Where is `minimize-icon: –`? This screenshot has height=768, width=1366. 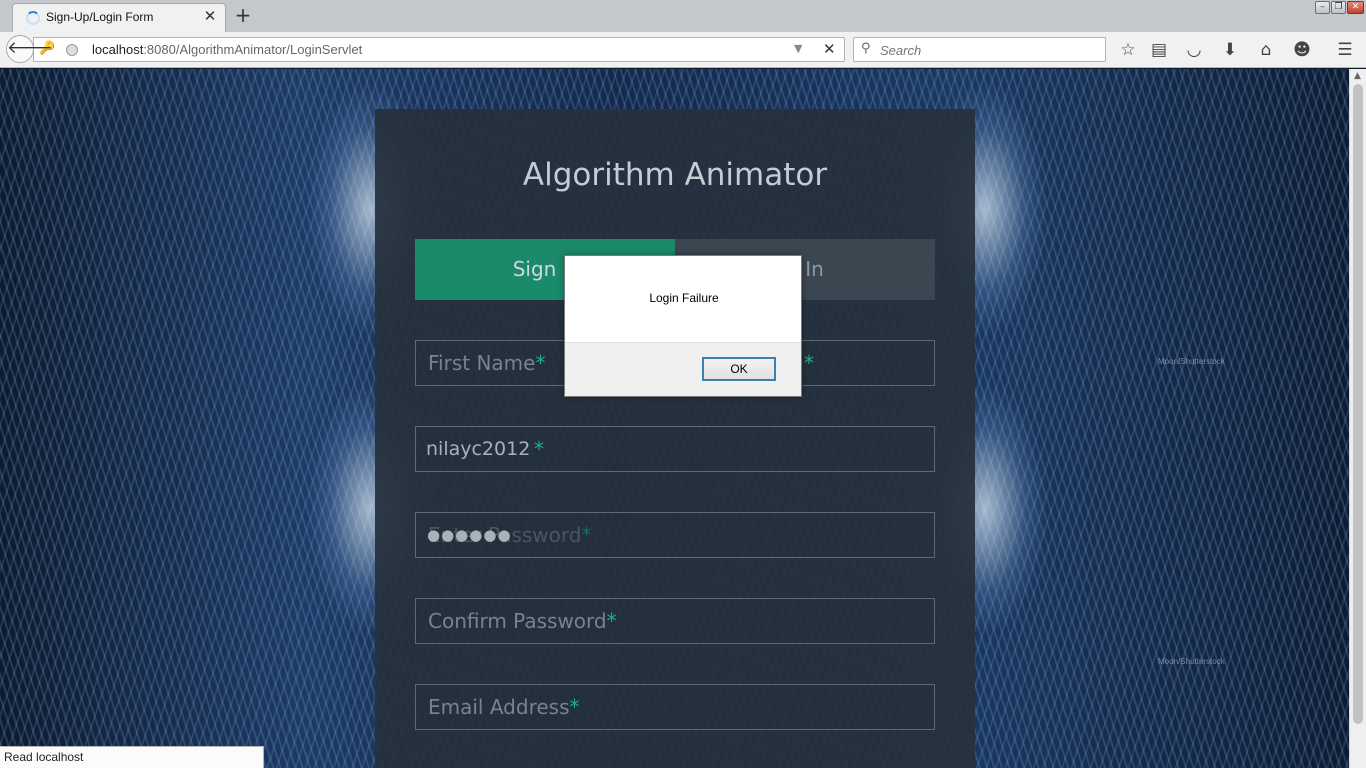
minimize-icon: – is located at coordinates (1322, 7).